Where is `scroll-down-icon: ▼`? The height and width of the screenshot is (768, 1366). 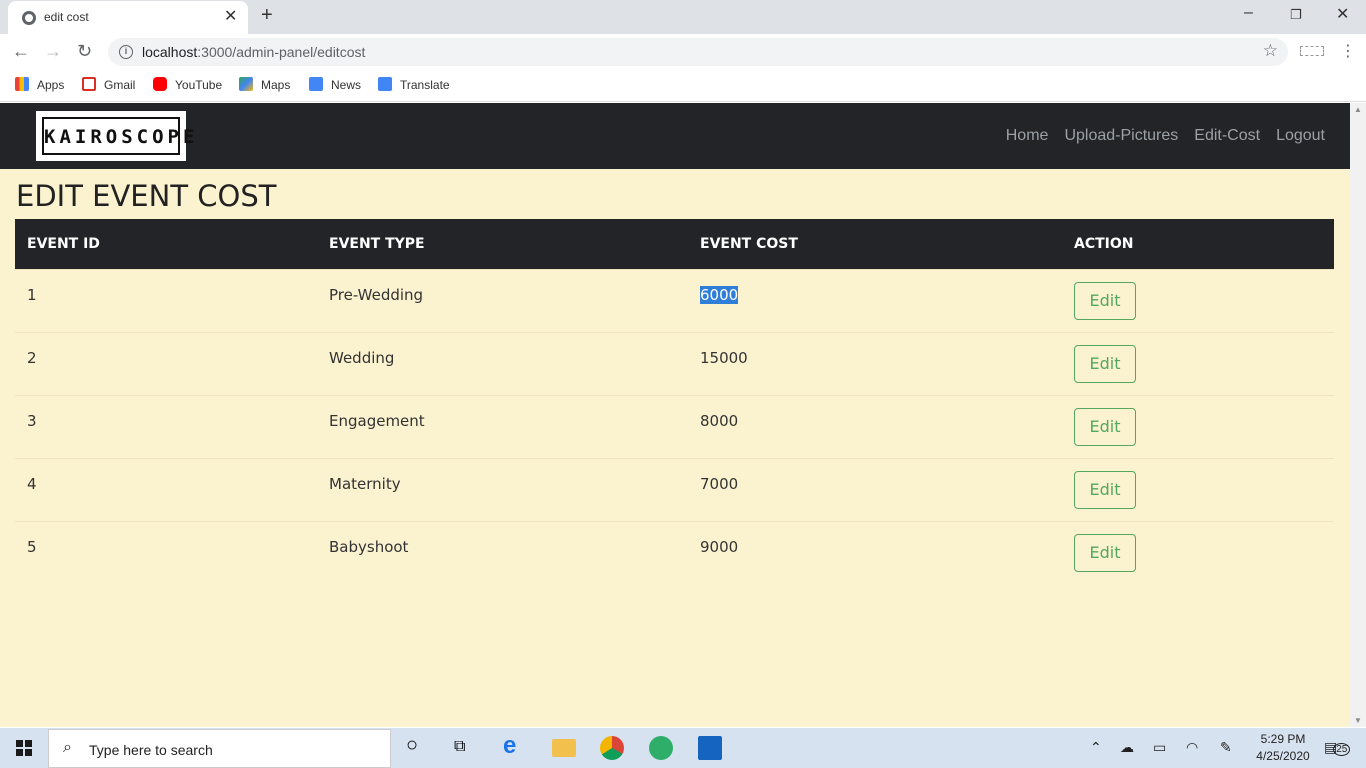 scroll-down-icon: ▼ is located at coordinates (1358, 720).